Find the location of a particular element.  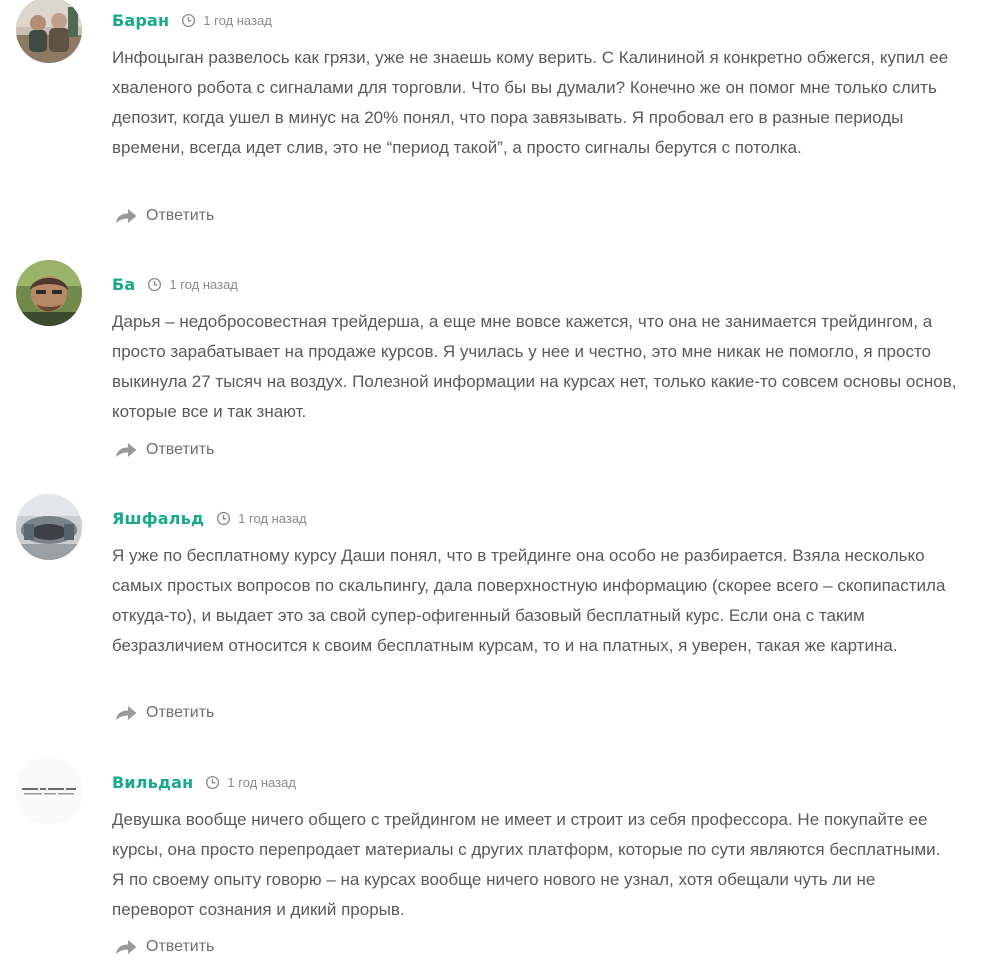

comment-header: Ба 1 год назад is located at coordinates (175, 284).